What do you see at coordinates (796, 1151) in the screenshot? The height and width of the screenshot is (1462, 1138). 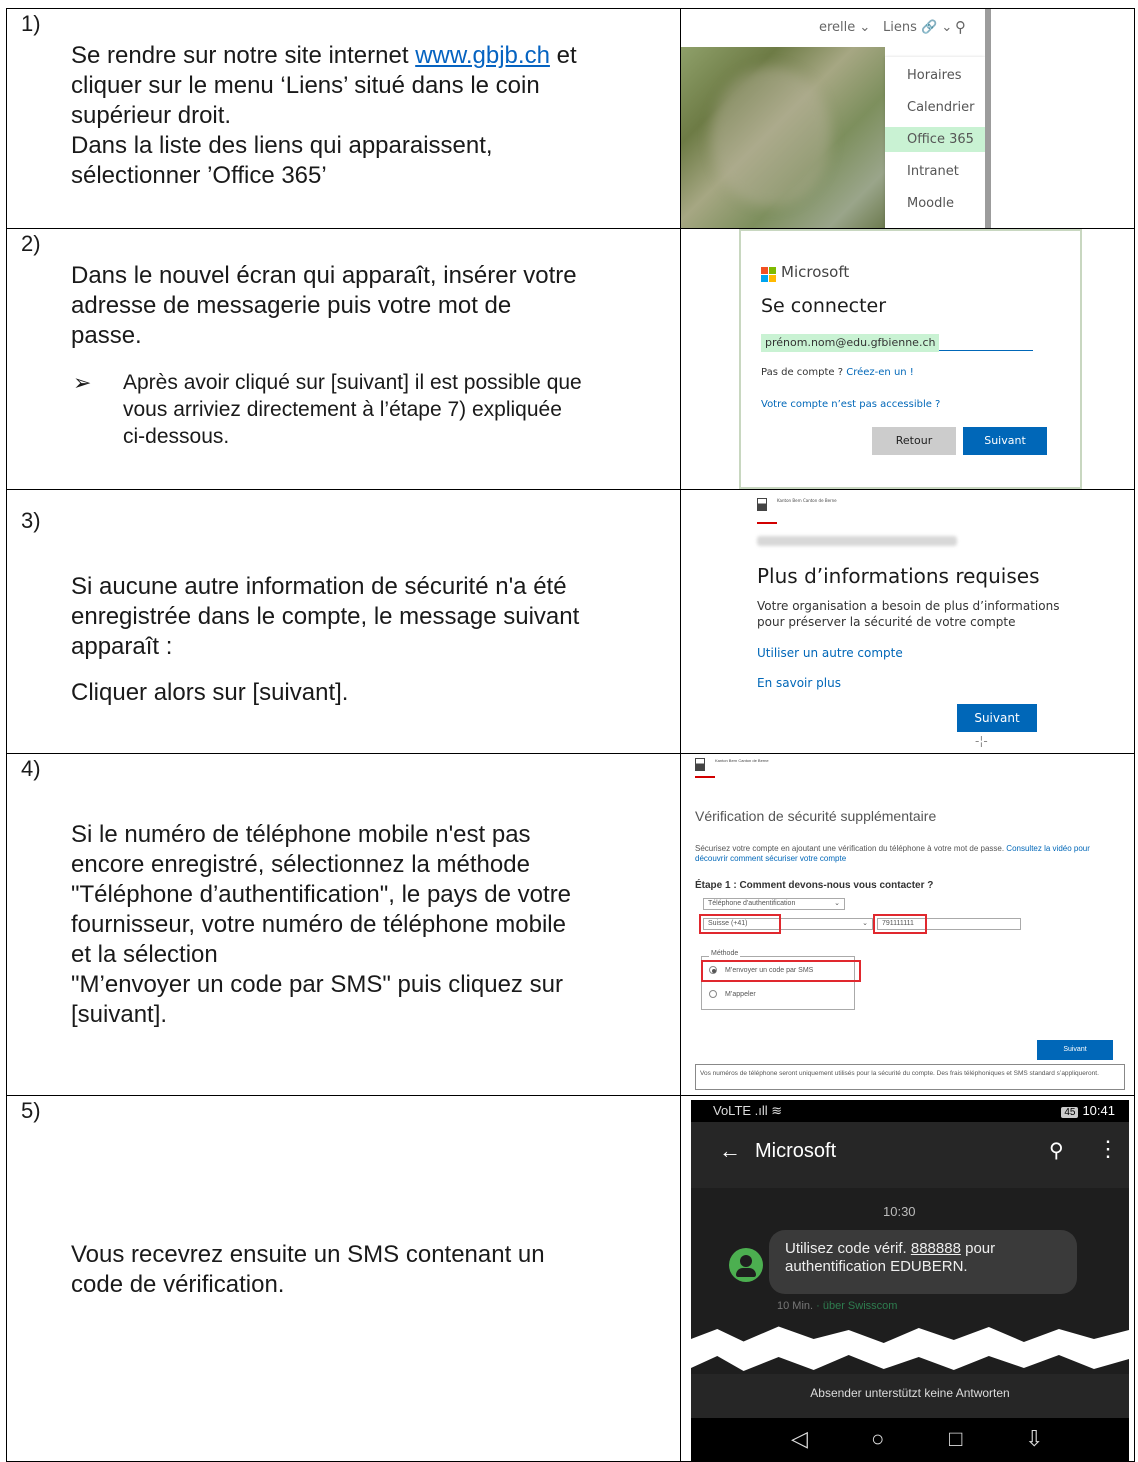 I see `contact-name: Microsoft` at bounding box center [796, 1151].